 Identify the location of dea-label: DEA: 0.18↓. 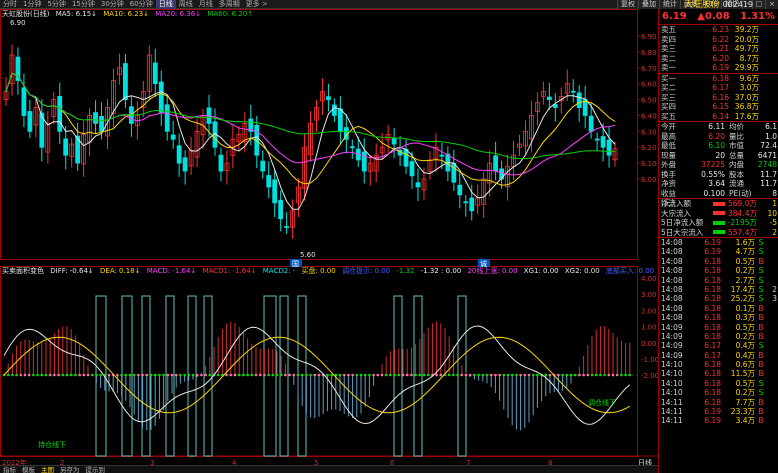
(120, 271).